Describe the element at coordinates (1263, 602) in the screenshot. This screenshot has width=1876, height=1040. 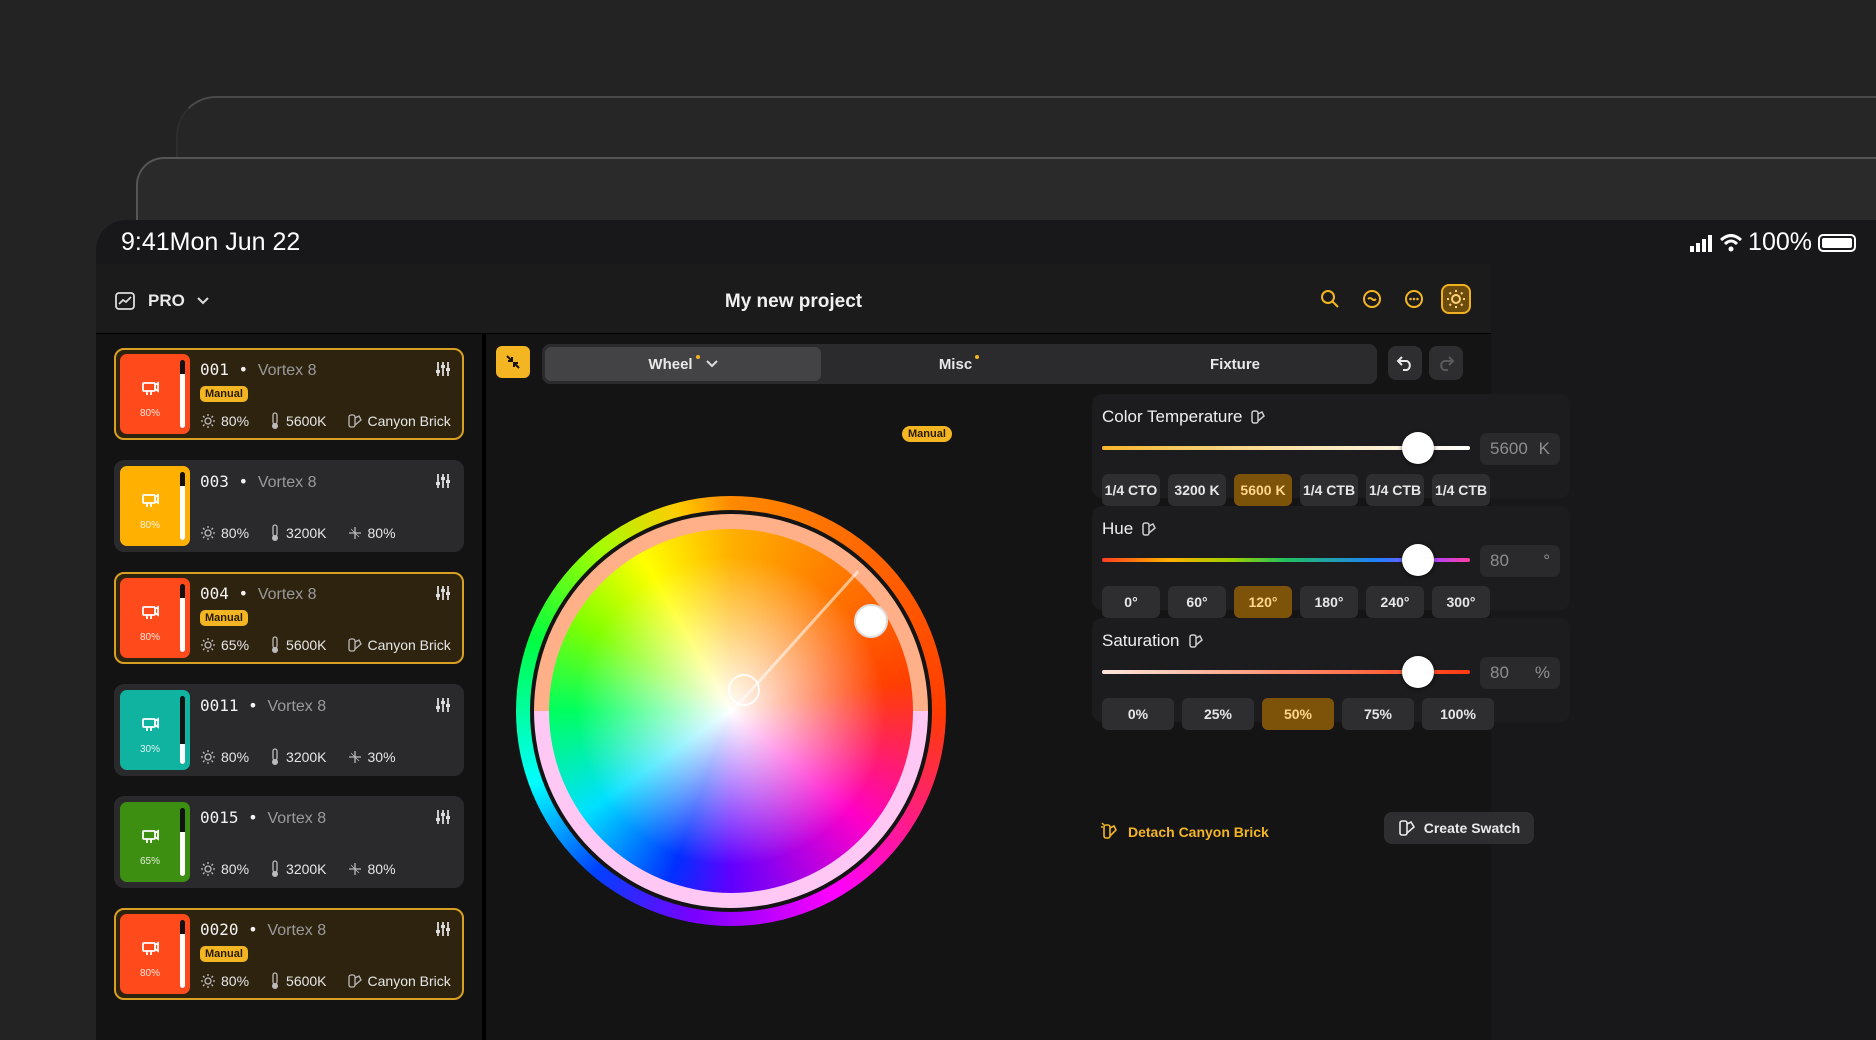
I see `hue-preset-button: 120°` at that location.